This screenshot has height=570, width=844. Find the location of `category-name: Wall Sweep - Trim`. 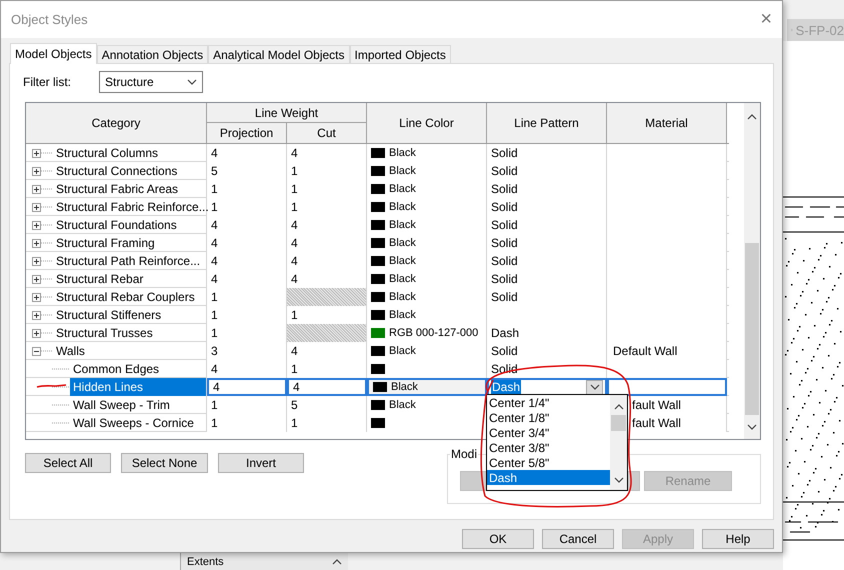

category-name: Wall Sweep - Trim is located at coordinates (121, 405).